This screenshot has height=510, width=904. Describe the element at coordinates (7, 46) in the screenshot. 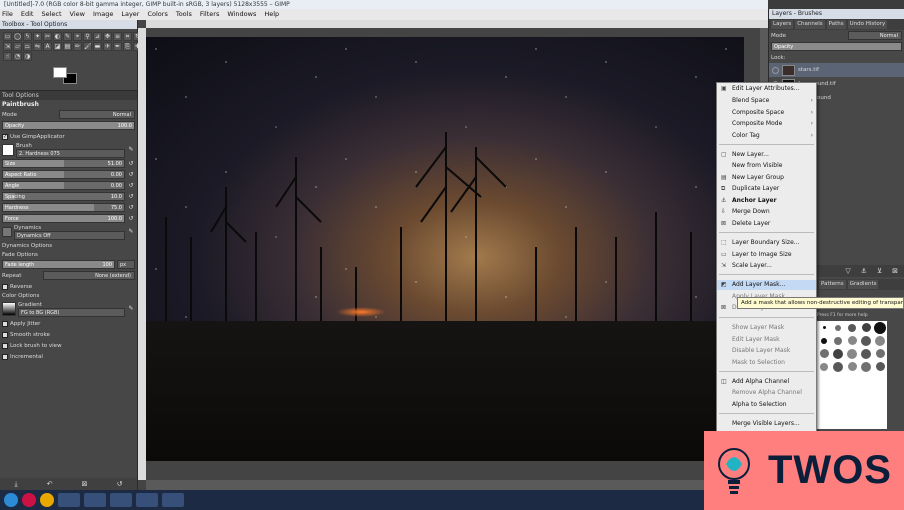

I see `scale-icon: ⇲` at that location.